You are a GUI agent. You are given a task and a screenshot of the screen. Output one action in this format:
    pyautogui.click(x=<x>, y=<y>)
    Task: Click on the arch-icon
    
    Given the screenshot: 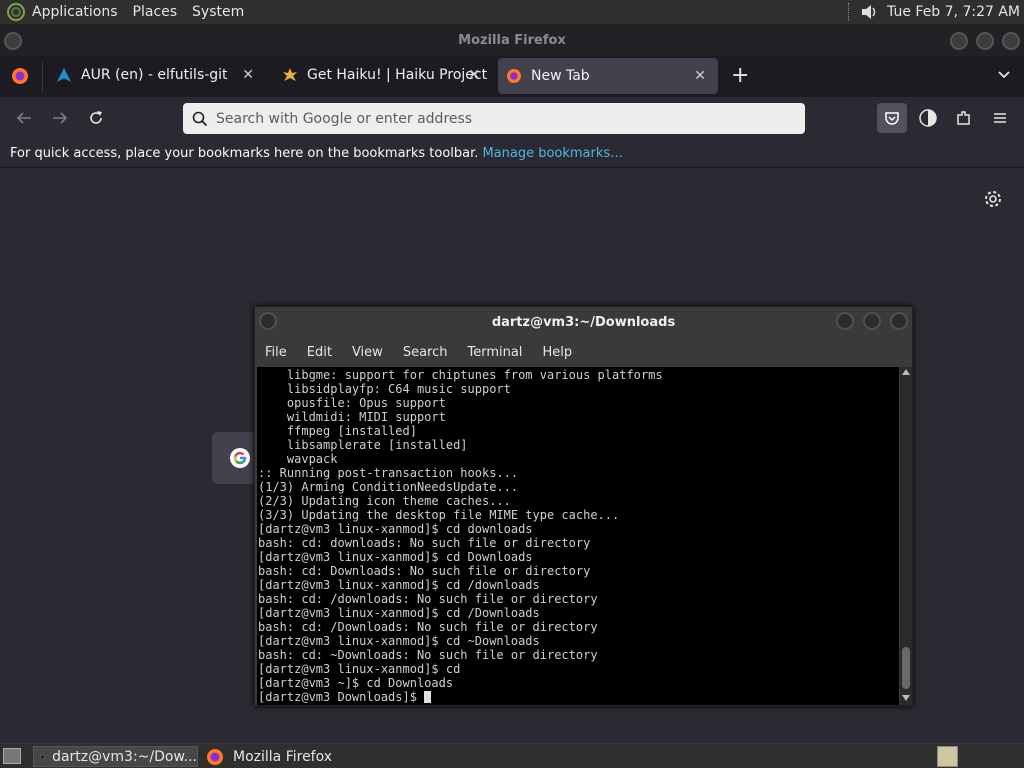 What is the action you would take?
    pyautogui.click(x=64, y=75)
    